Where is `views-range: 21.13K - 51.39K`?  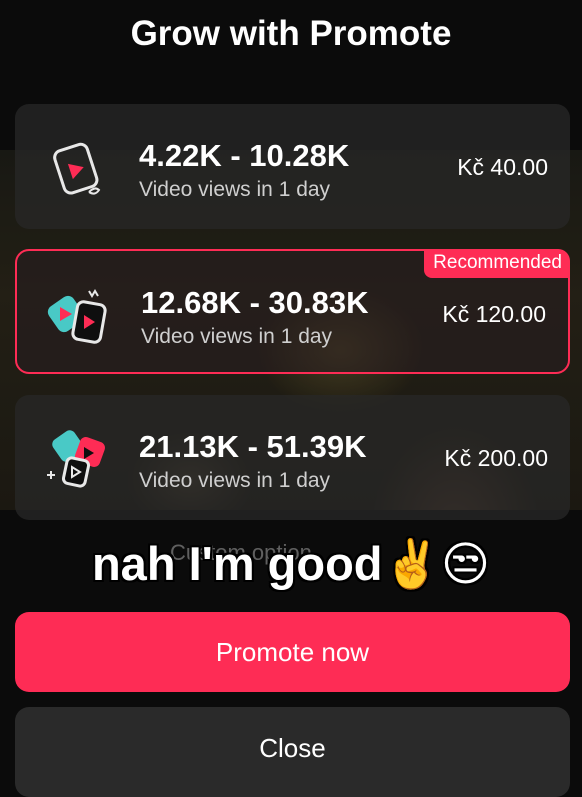
views-range: 21.13K - 51.39K is located at coordinates (253, 446).